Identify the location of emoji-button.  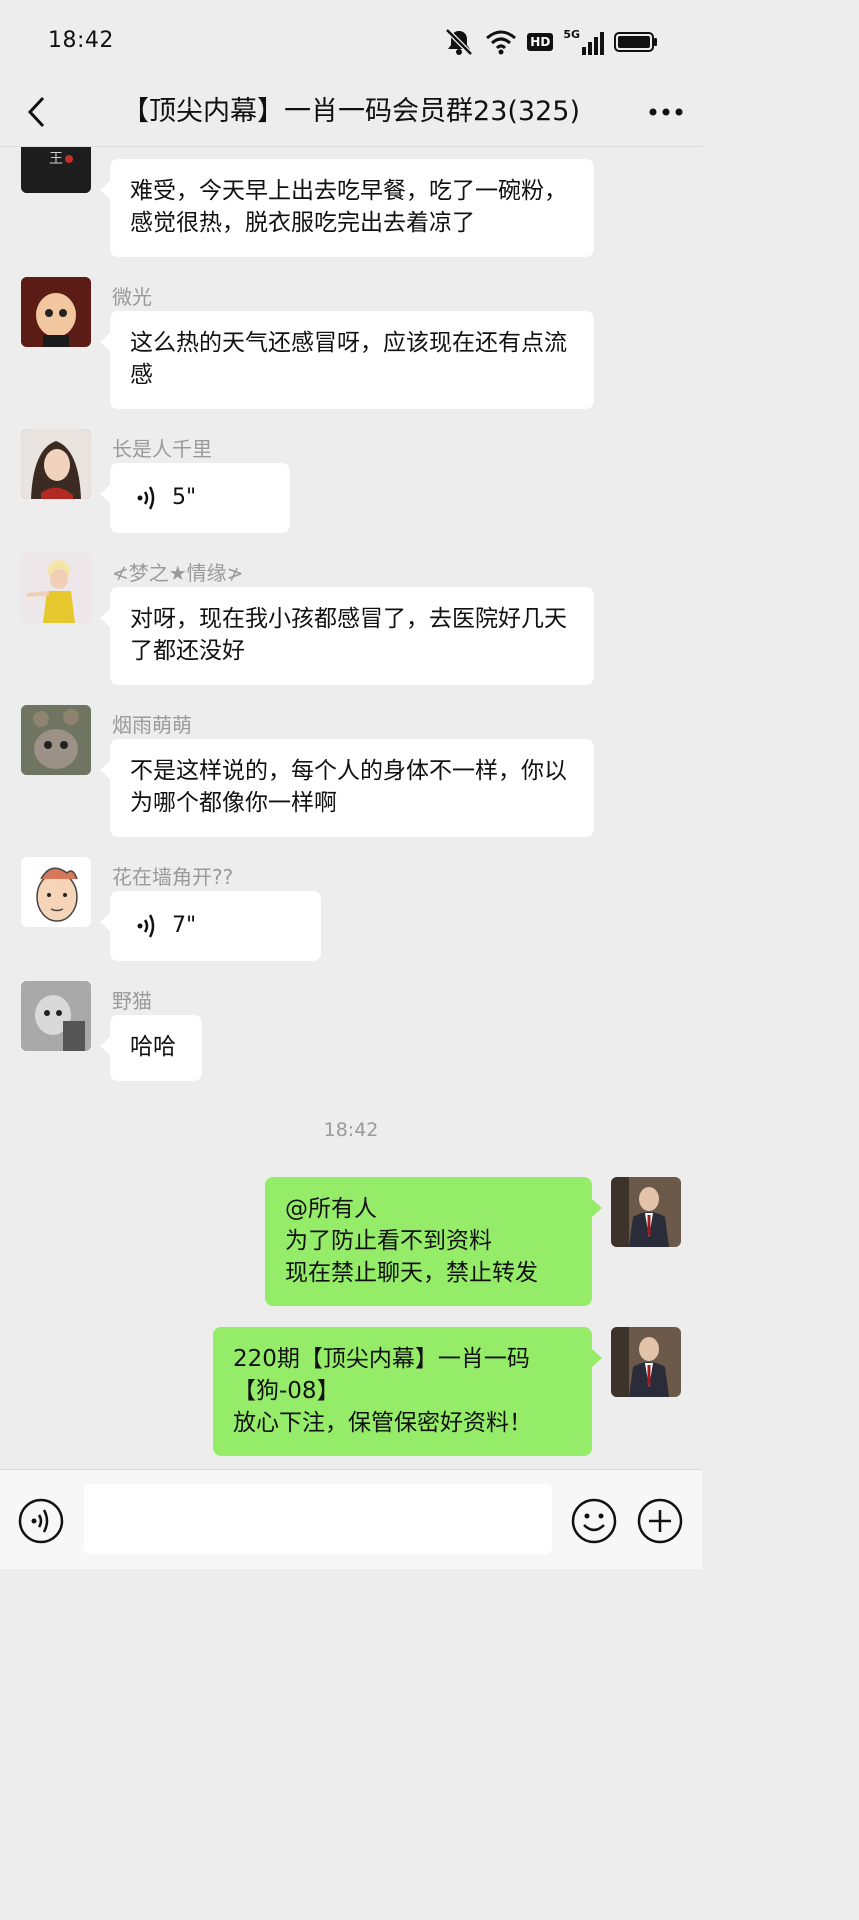
(594, 1521).